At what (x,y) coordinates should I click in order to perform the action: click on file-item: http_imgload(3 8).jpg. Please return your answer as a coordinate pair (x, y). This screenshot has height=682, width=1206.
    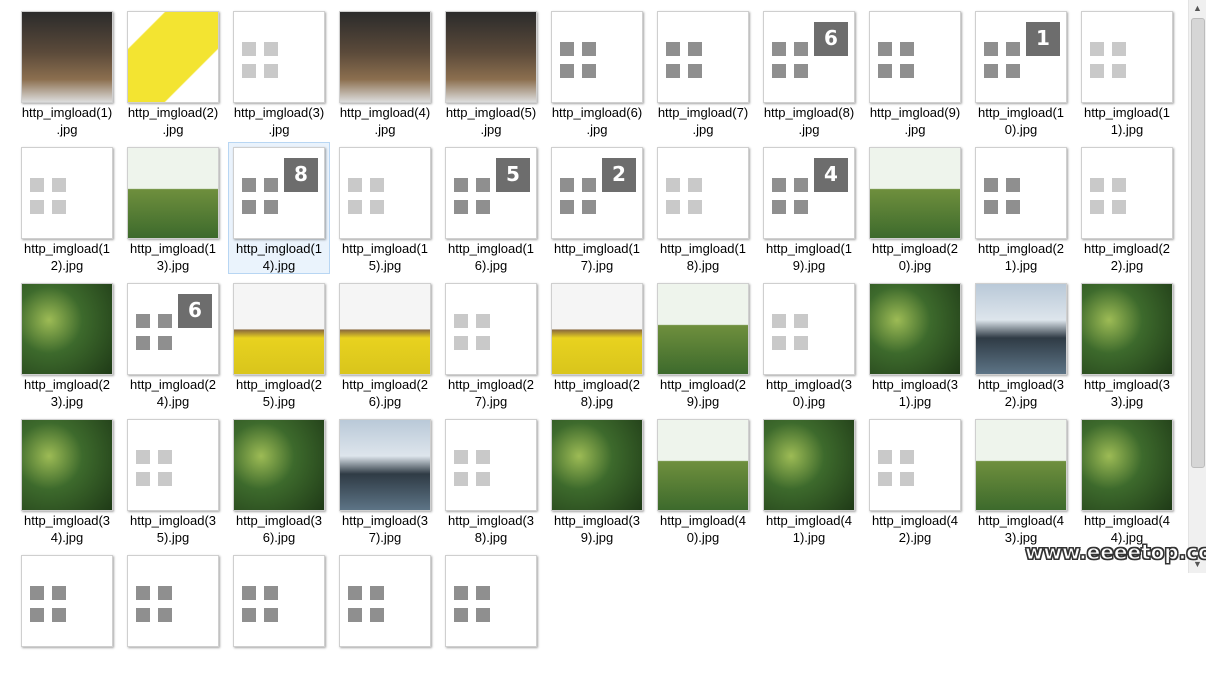
    Looking at the image, I should click on (491, 480).